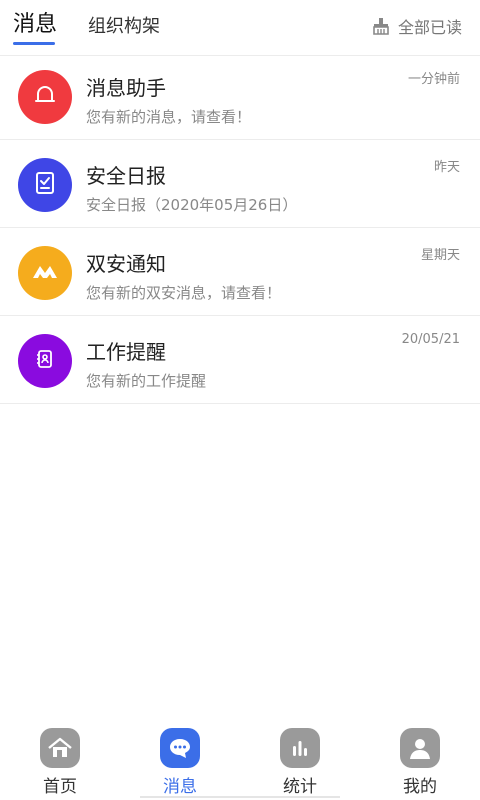  Describe the element at coordinates (146, 381) in the screenshot. I see `message-preview: 您有新的工作提醒` at that location.